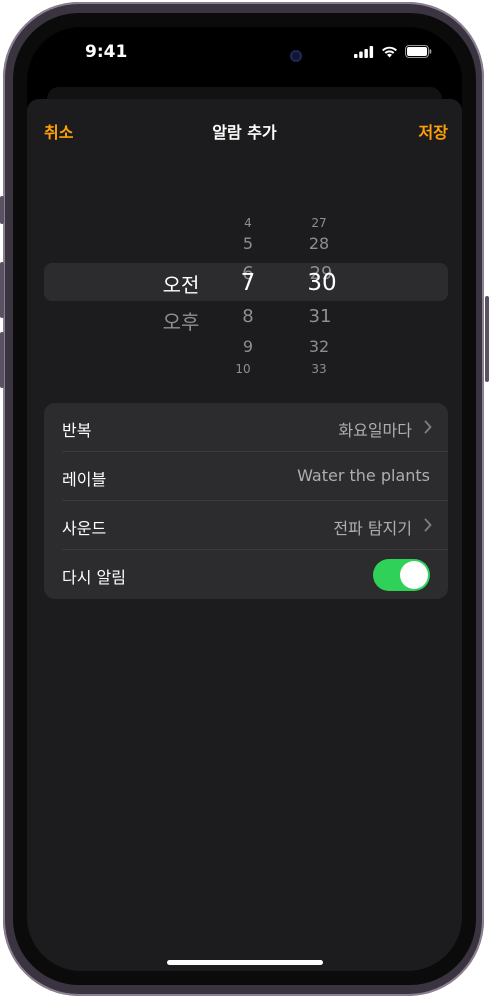  I want to click on front-camera, so click(296, 56).